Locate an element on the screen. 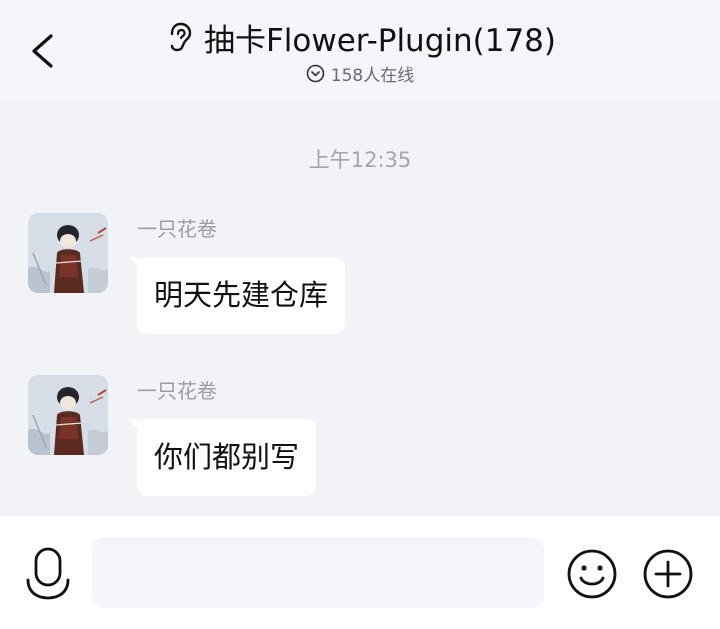  page-title: 抽卡Flower-Plugin(178) is located at coordinates (380, 40).